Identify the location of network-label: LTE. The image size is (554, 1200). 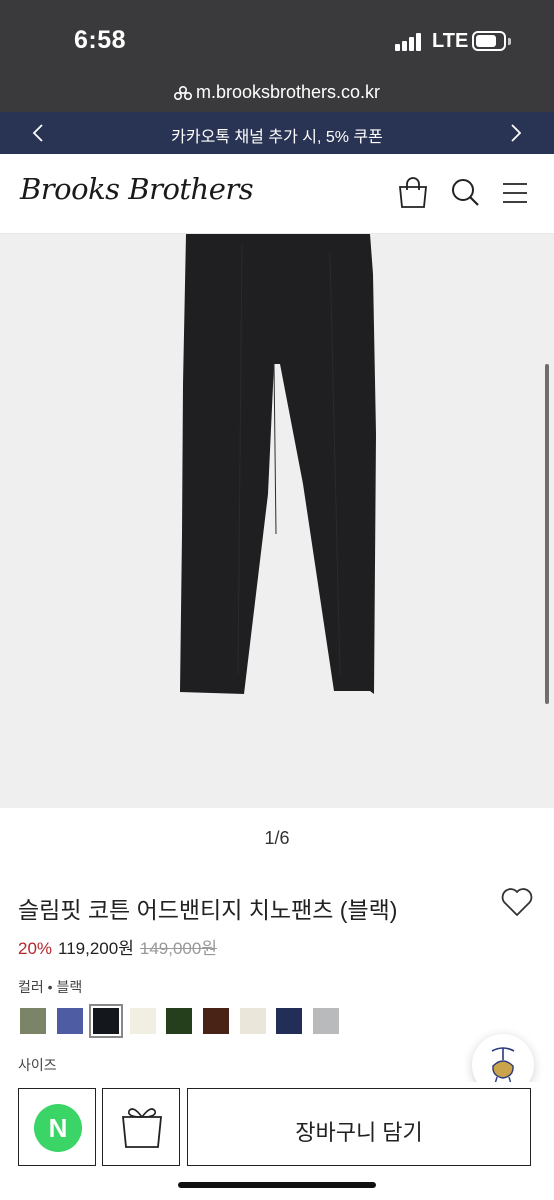
(450, 41).